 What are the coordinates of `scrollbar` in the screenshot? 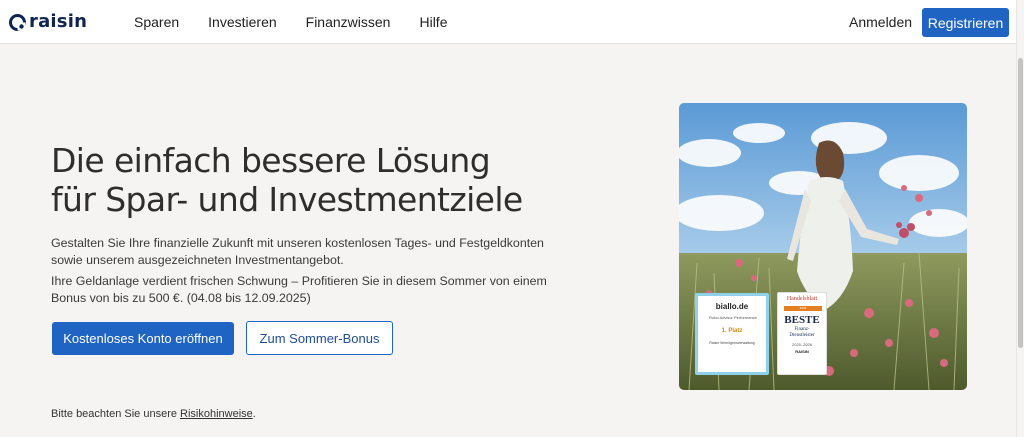 It's located at (1020, 218).